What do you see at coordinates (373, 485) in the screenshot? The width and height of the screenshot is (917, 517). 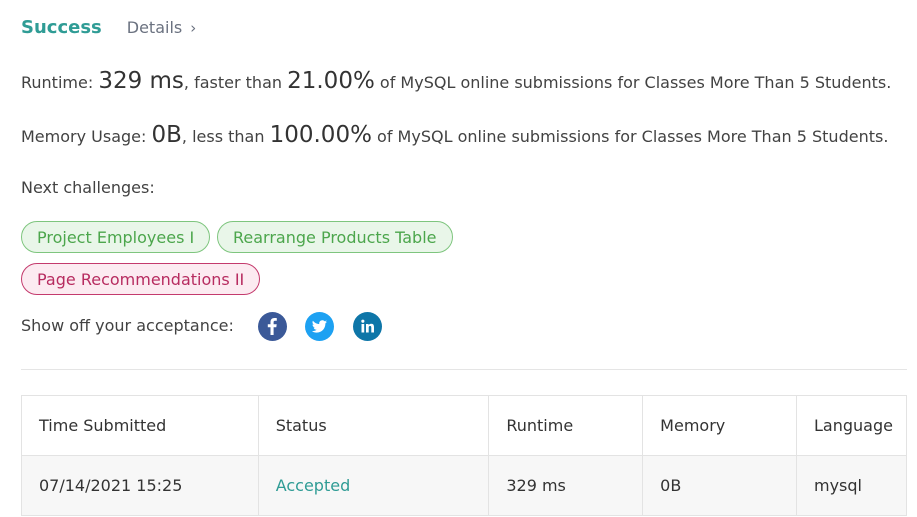 I see `cell-status: Accepted` at bounding box center [373, 485].